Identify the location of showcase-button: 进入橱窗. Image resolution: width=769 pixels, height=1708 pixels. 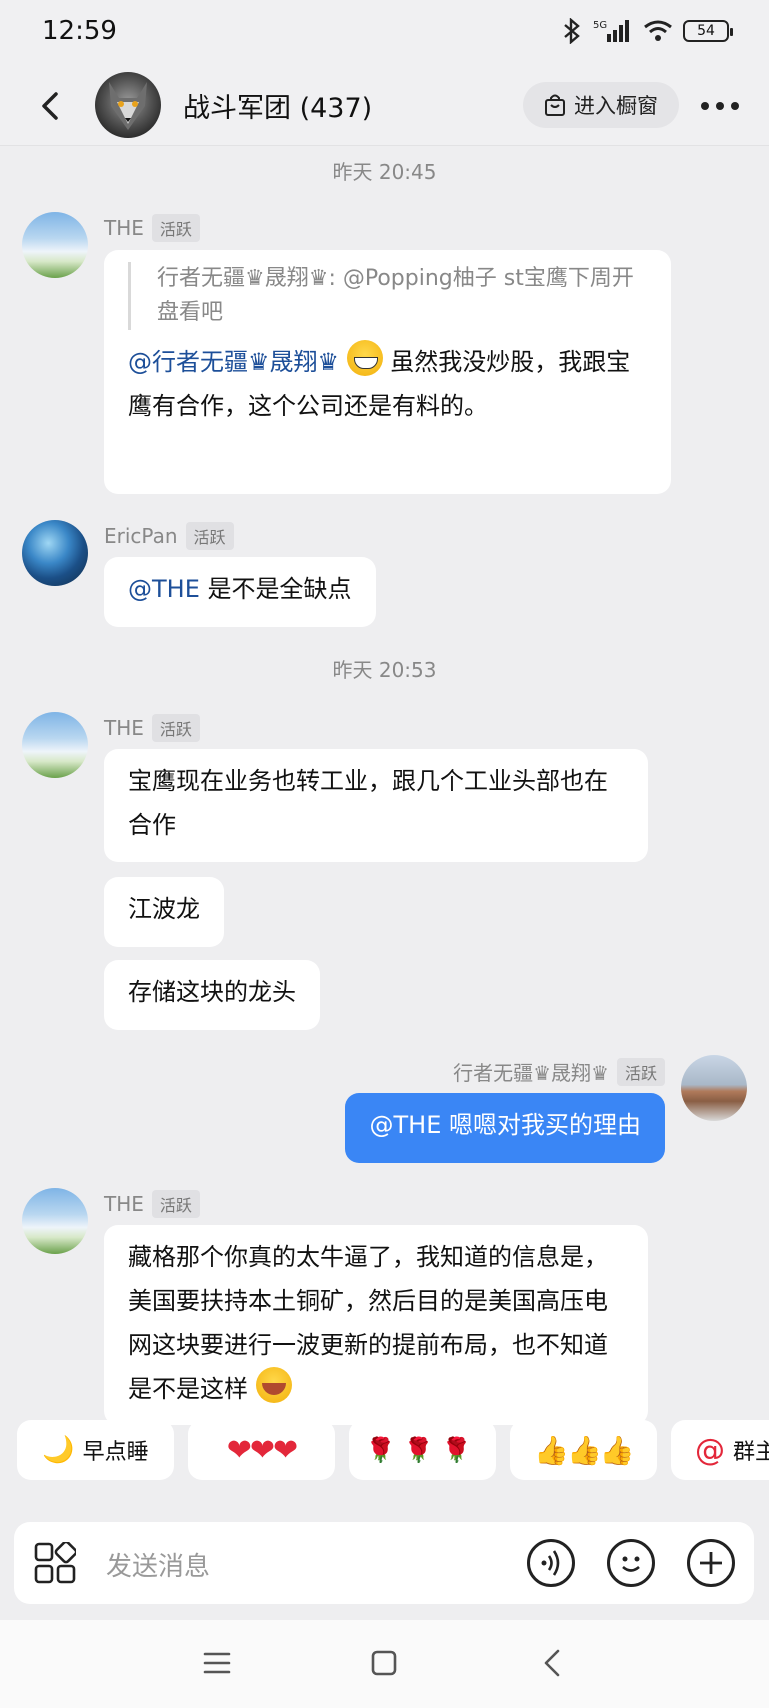
(601, 105).